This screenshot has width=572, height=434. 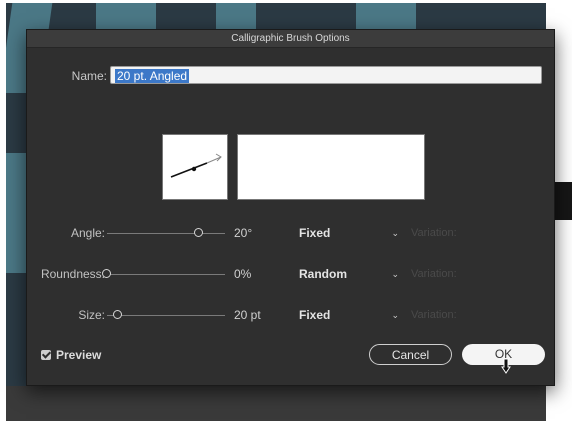 I want to click on size-value: 20 pt, so click(x=247, y=315).